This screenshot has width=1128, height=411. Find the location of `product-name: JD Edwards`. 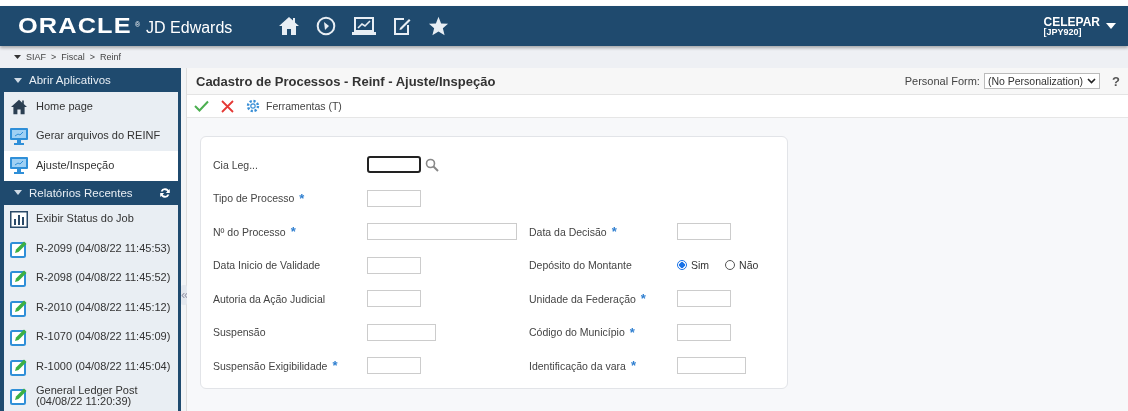

product-name: JD Edwards is located at coordinates (189, 28).